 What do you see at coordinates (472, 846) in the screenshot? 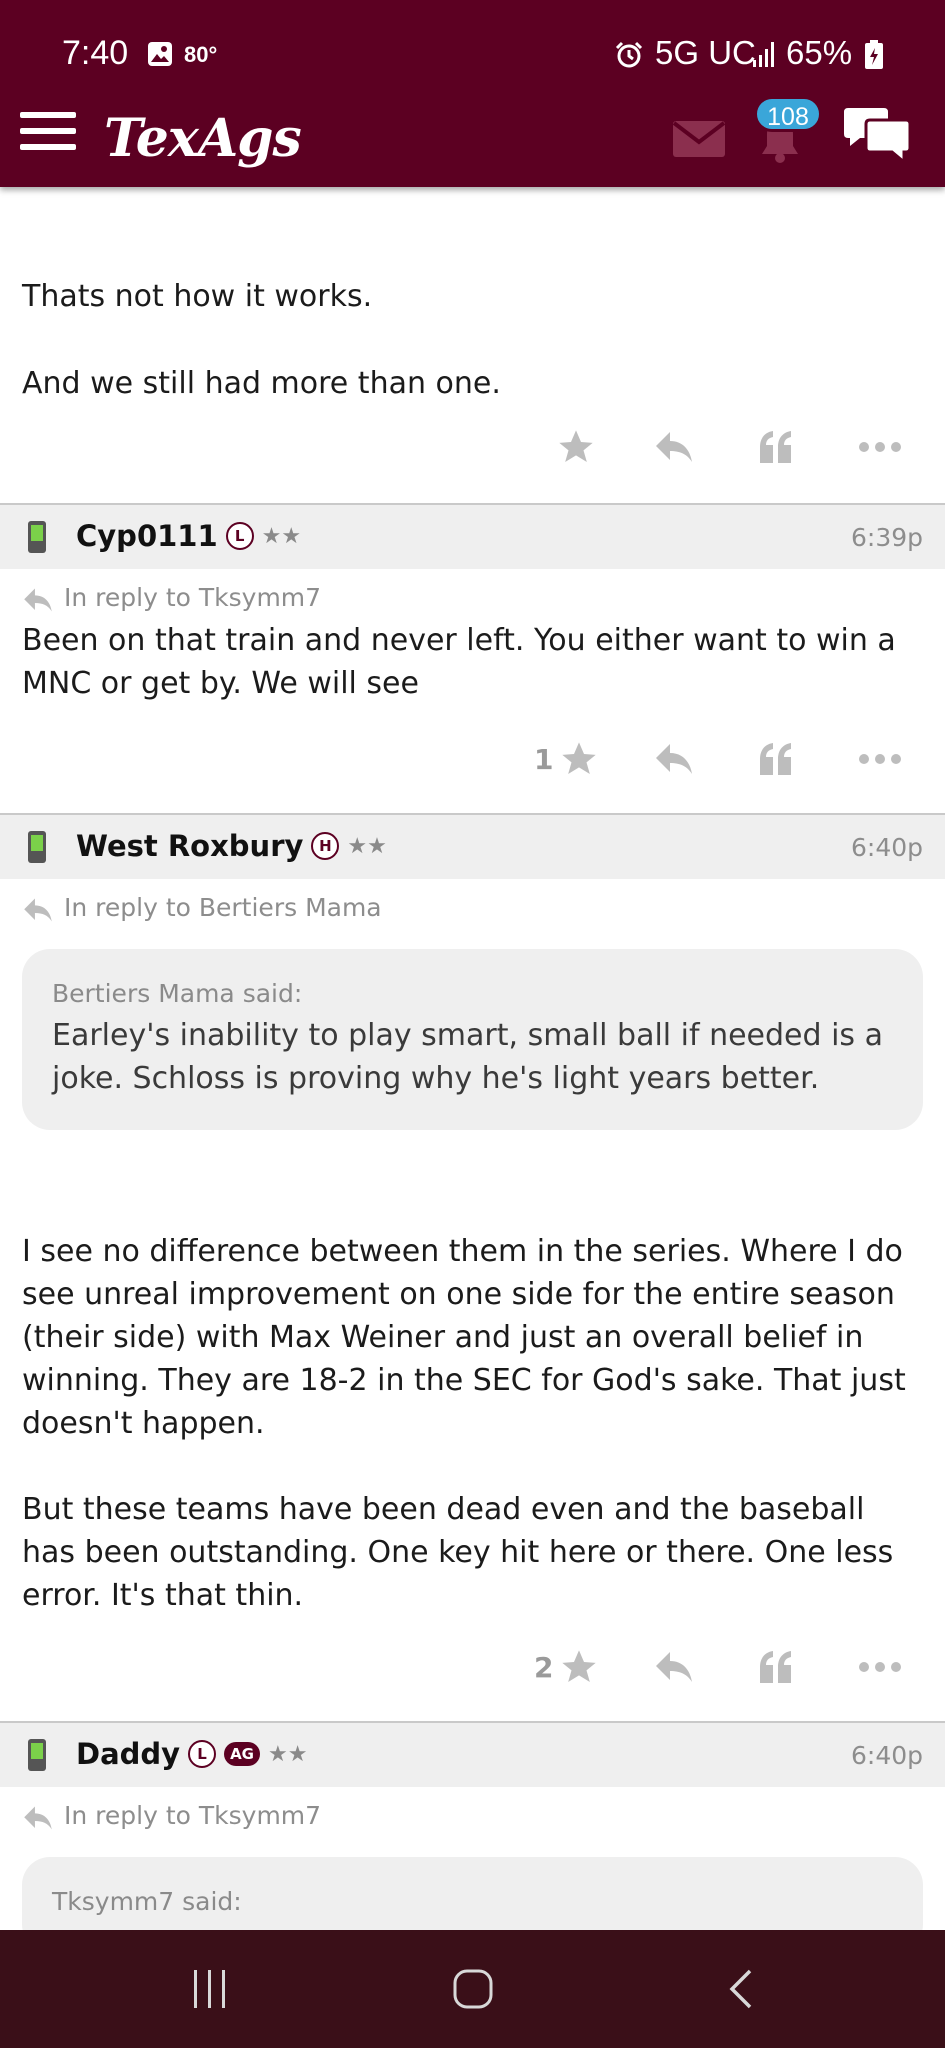
I see `post-header: West Roxbury H ★★ 6:40p` at bounding box center [472, 846].